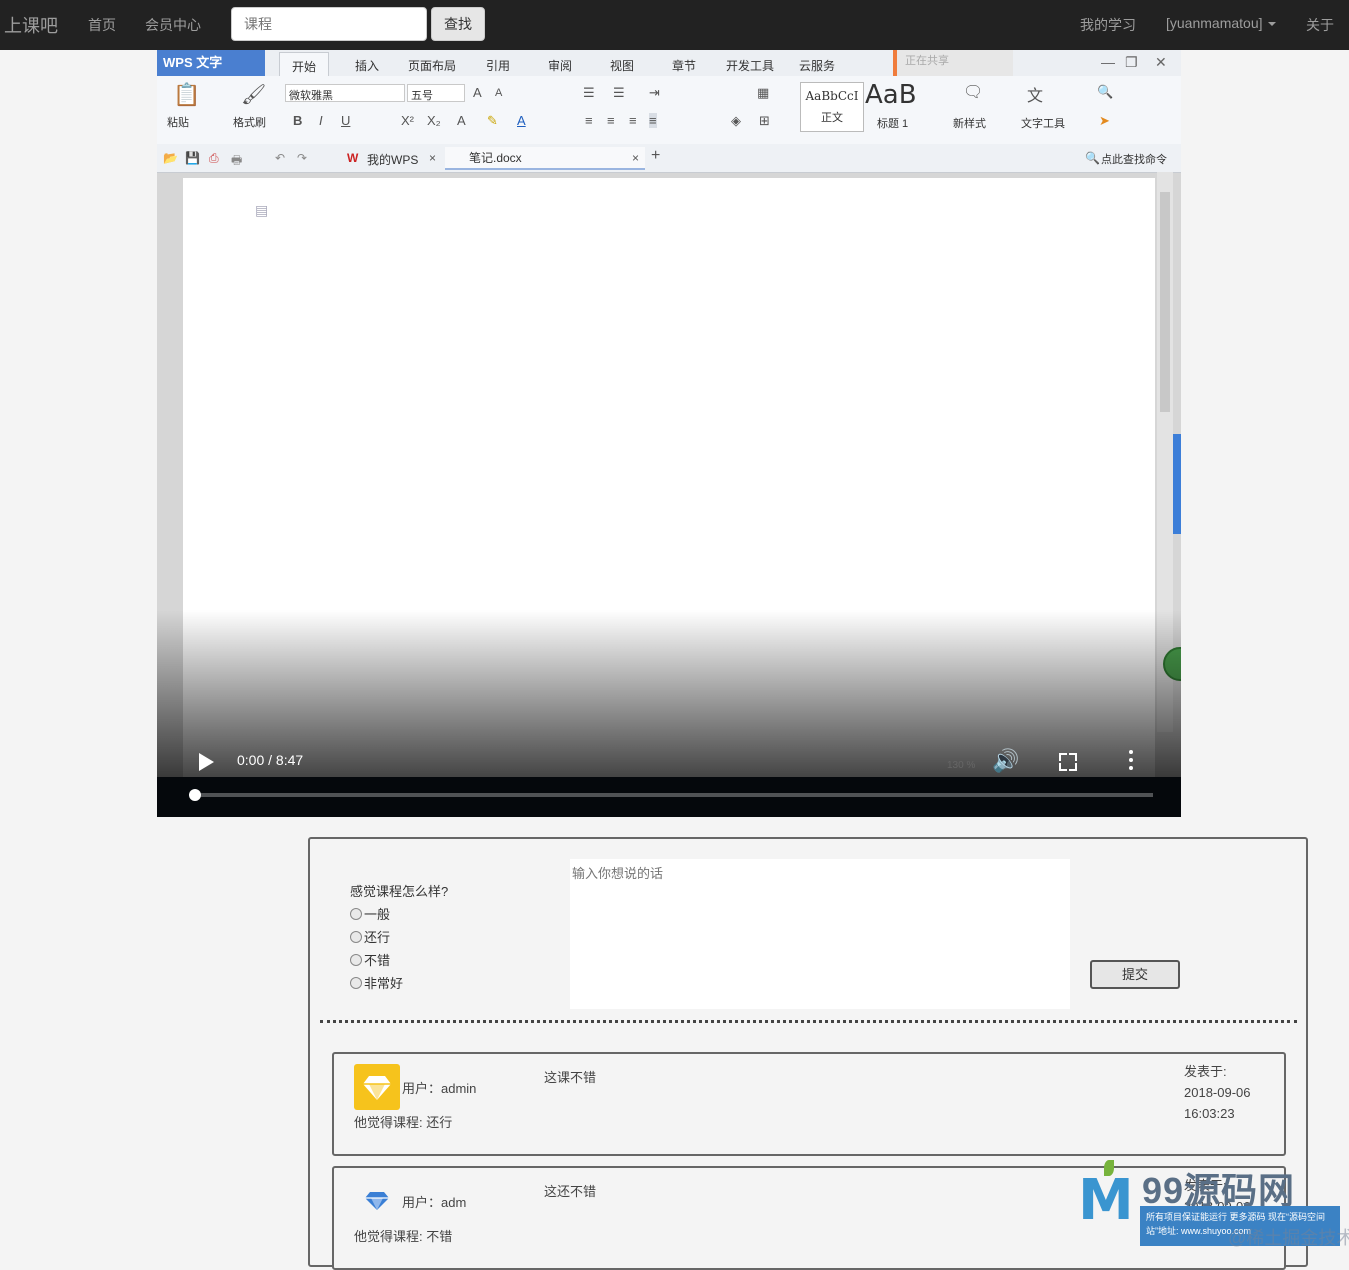 The width and height of the screenshot is (1349, 1270). I want to click on style-heading-preview: AaB, so click(891, 95).